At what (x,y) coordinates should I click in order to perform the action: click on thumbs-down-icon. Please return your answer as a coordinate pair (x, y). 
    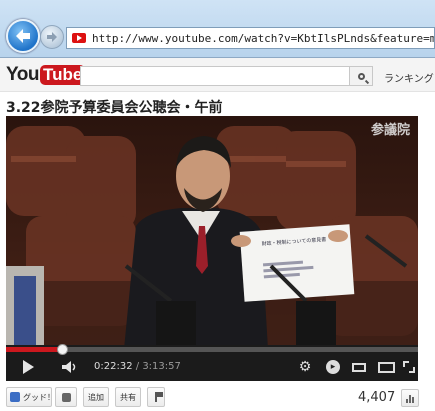
    Looking at the image, I should click on (66, 397).